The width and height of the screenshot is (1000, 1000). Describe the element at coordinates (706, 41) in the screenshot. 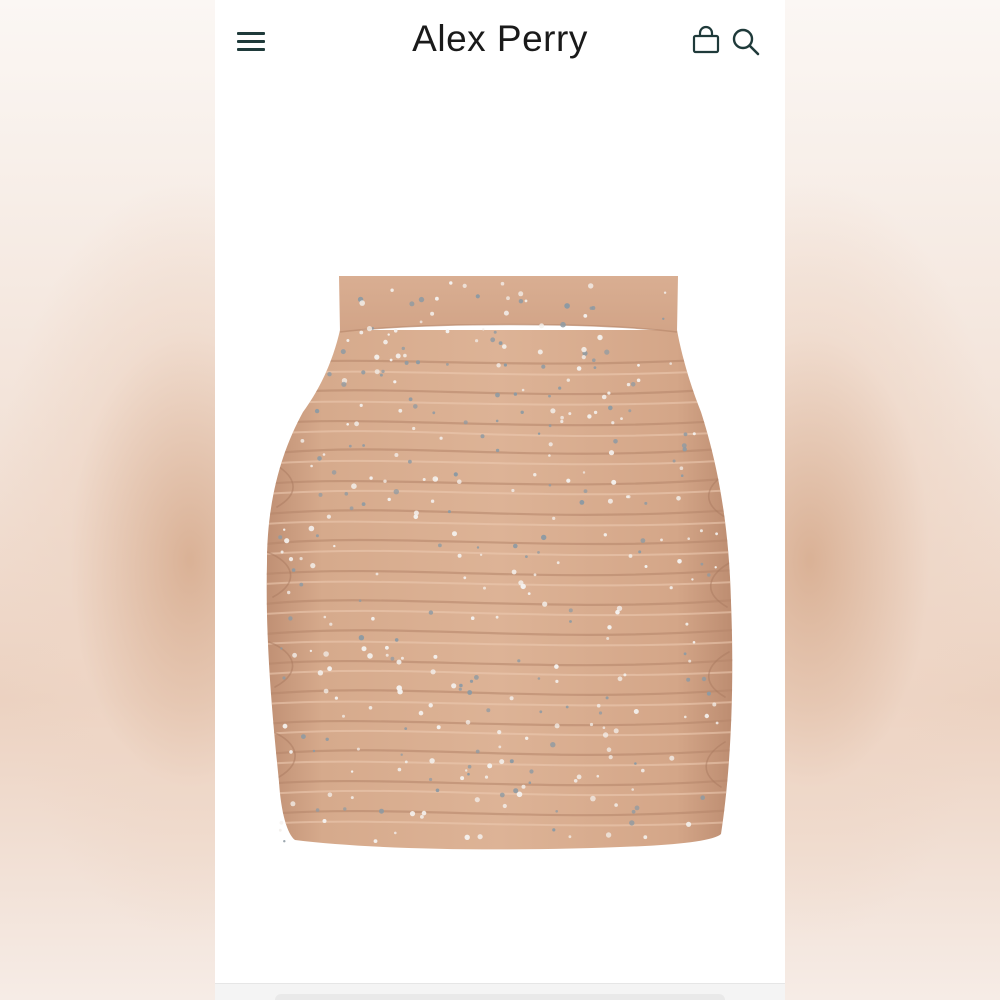

I see `shopping-bag-icon` at that location.